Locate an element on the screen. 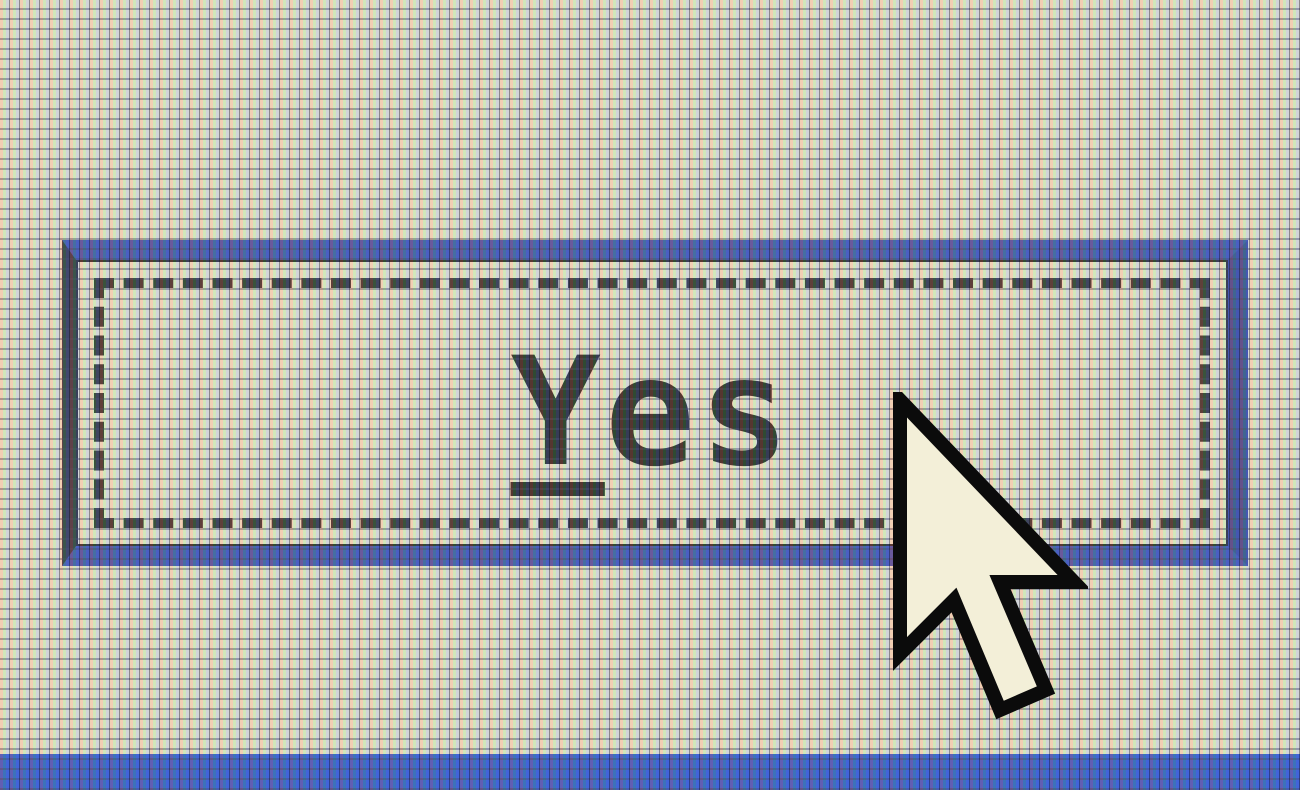 This screenshot has height=790, width=1300. mnemonic-underline-letter: Y is located at coordinates (557, 413).